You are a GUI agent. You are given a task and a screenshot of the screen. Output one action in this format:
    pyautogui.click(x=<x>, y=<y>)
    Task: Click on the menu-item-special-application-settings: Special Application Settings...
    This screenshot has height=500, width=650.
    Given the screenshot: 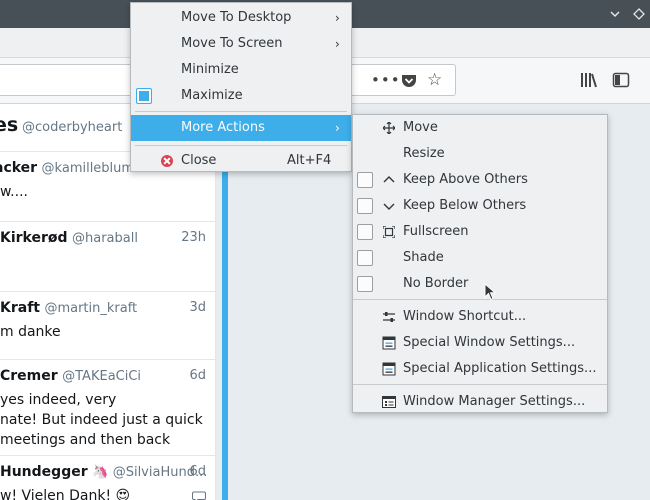 What is the action you would take?
    pyautogui.click(x=480, y=369)
    